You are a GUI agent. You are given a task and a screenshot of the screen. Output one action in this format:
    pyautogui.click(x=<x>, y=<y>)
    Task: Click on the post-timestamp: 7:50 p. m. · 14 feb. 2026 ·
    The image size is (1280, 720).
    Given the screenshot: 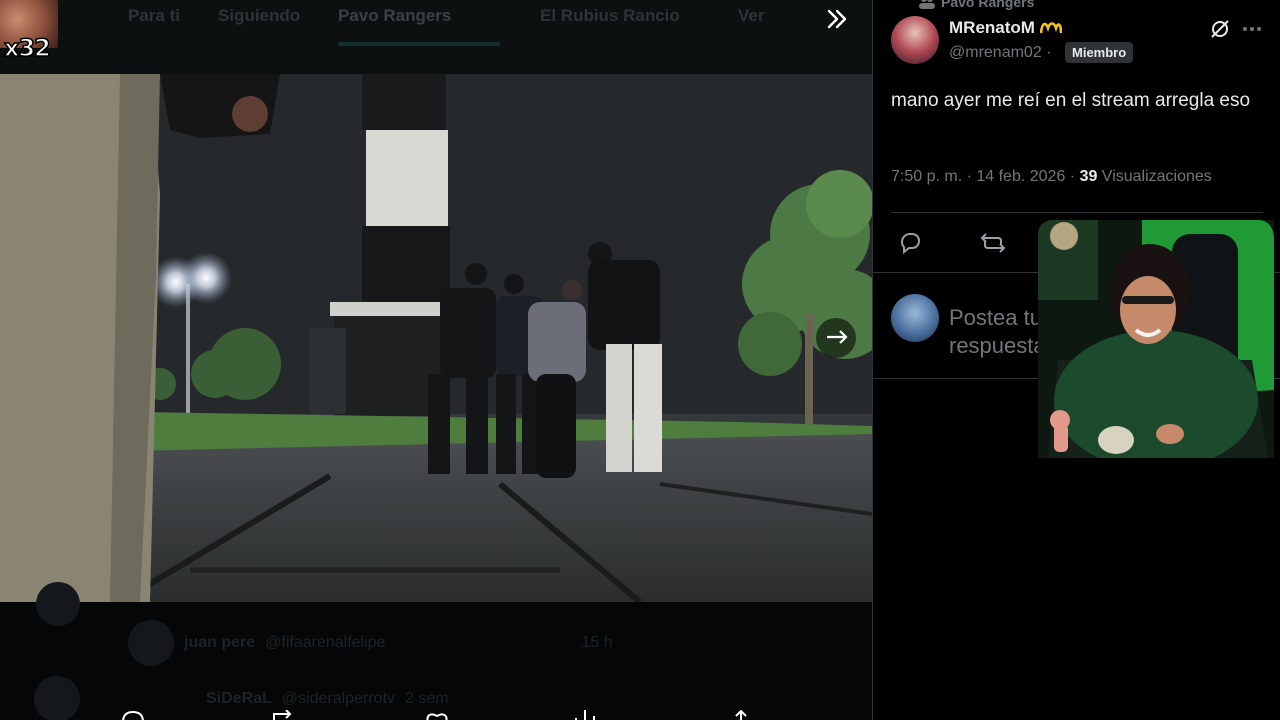 What is the action you would take?
    pyautogui.click(x=985, y=176)
    